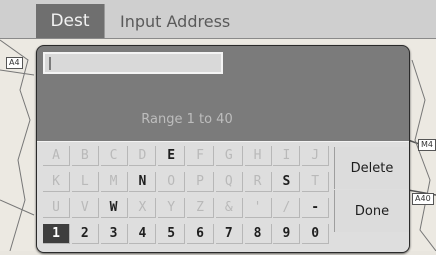 Image resolution: width=436 pixels, height=255 pixels. What do you see at coordinates (287, 208) in the screenshot?
I see `key-slash: /` at bounding box center [287, 208].